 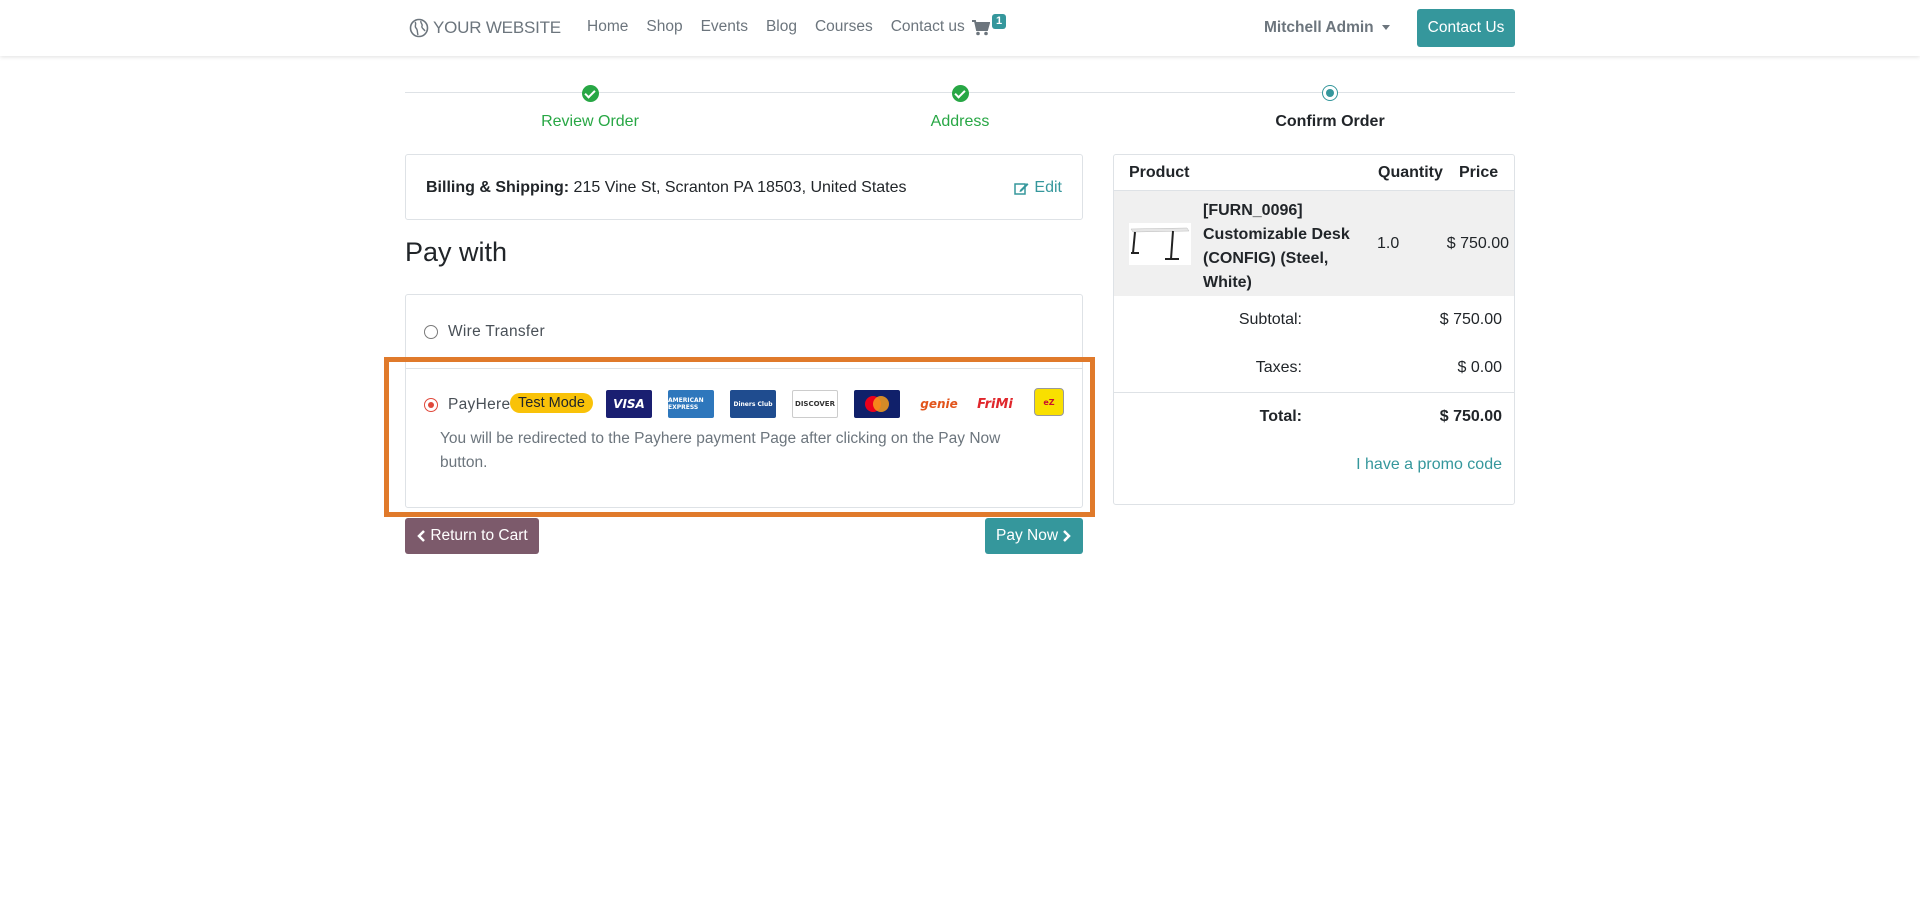 What do you see at coordinates (1330, 93) in the screenshot?
I see `step-confirm-current-icon` at bounding box center [1330, 93].